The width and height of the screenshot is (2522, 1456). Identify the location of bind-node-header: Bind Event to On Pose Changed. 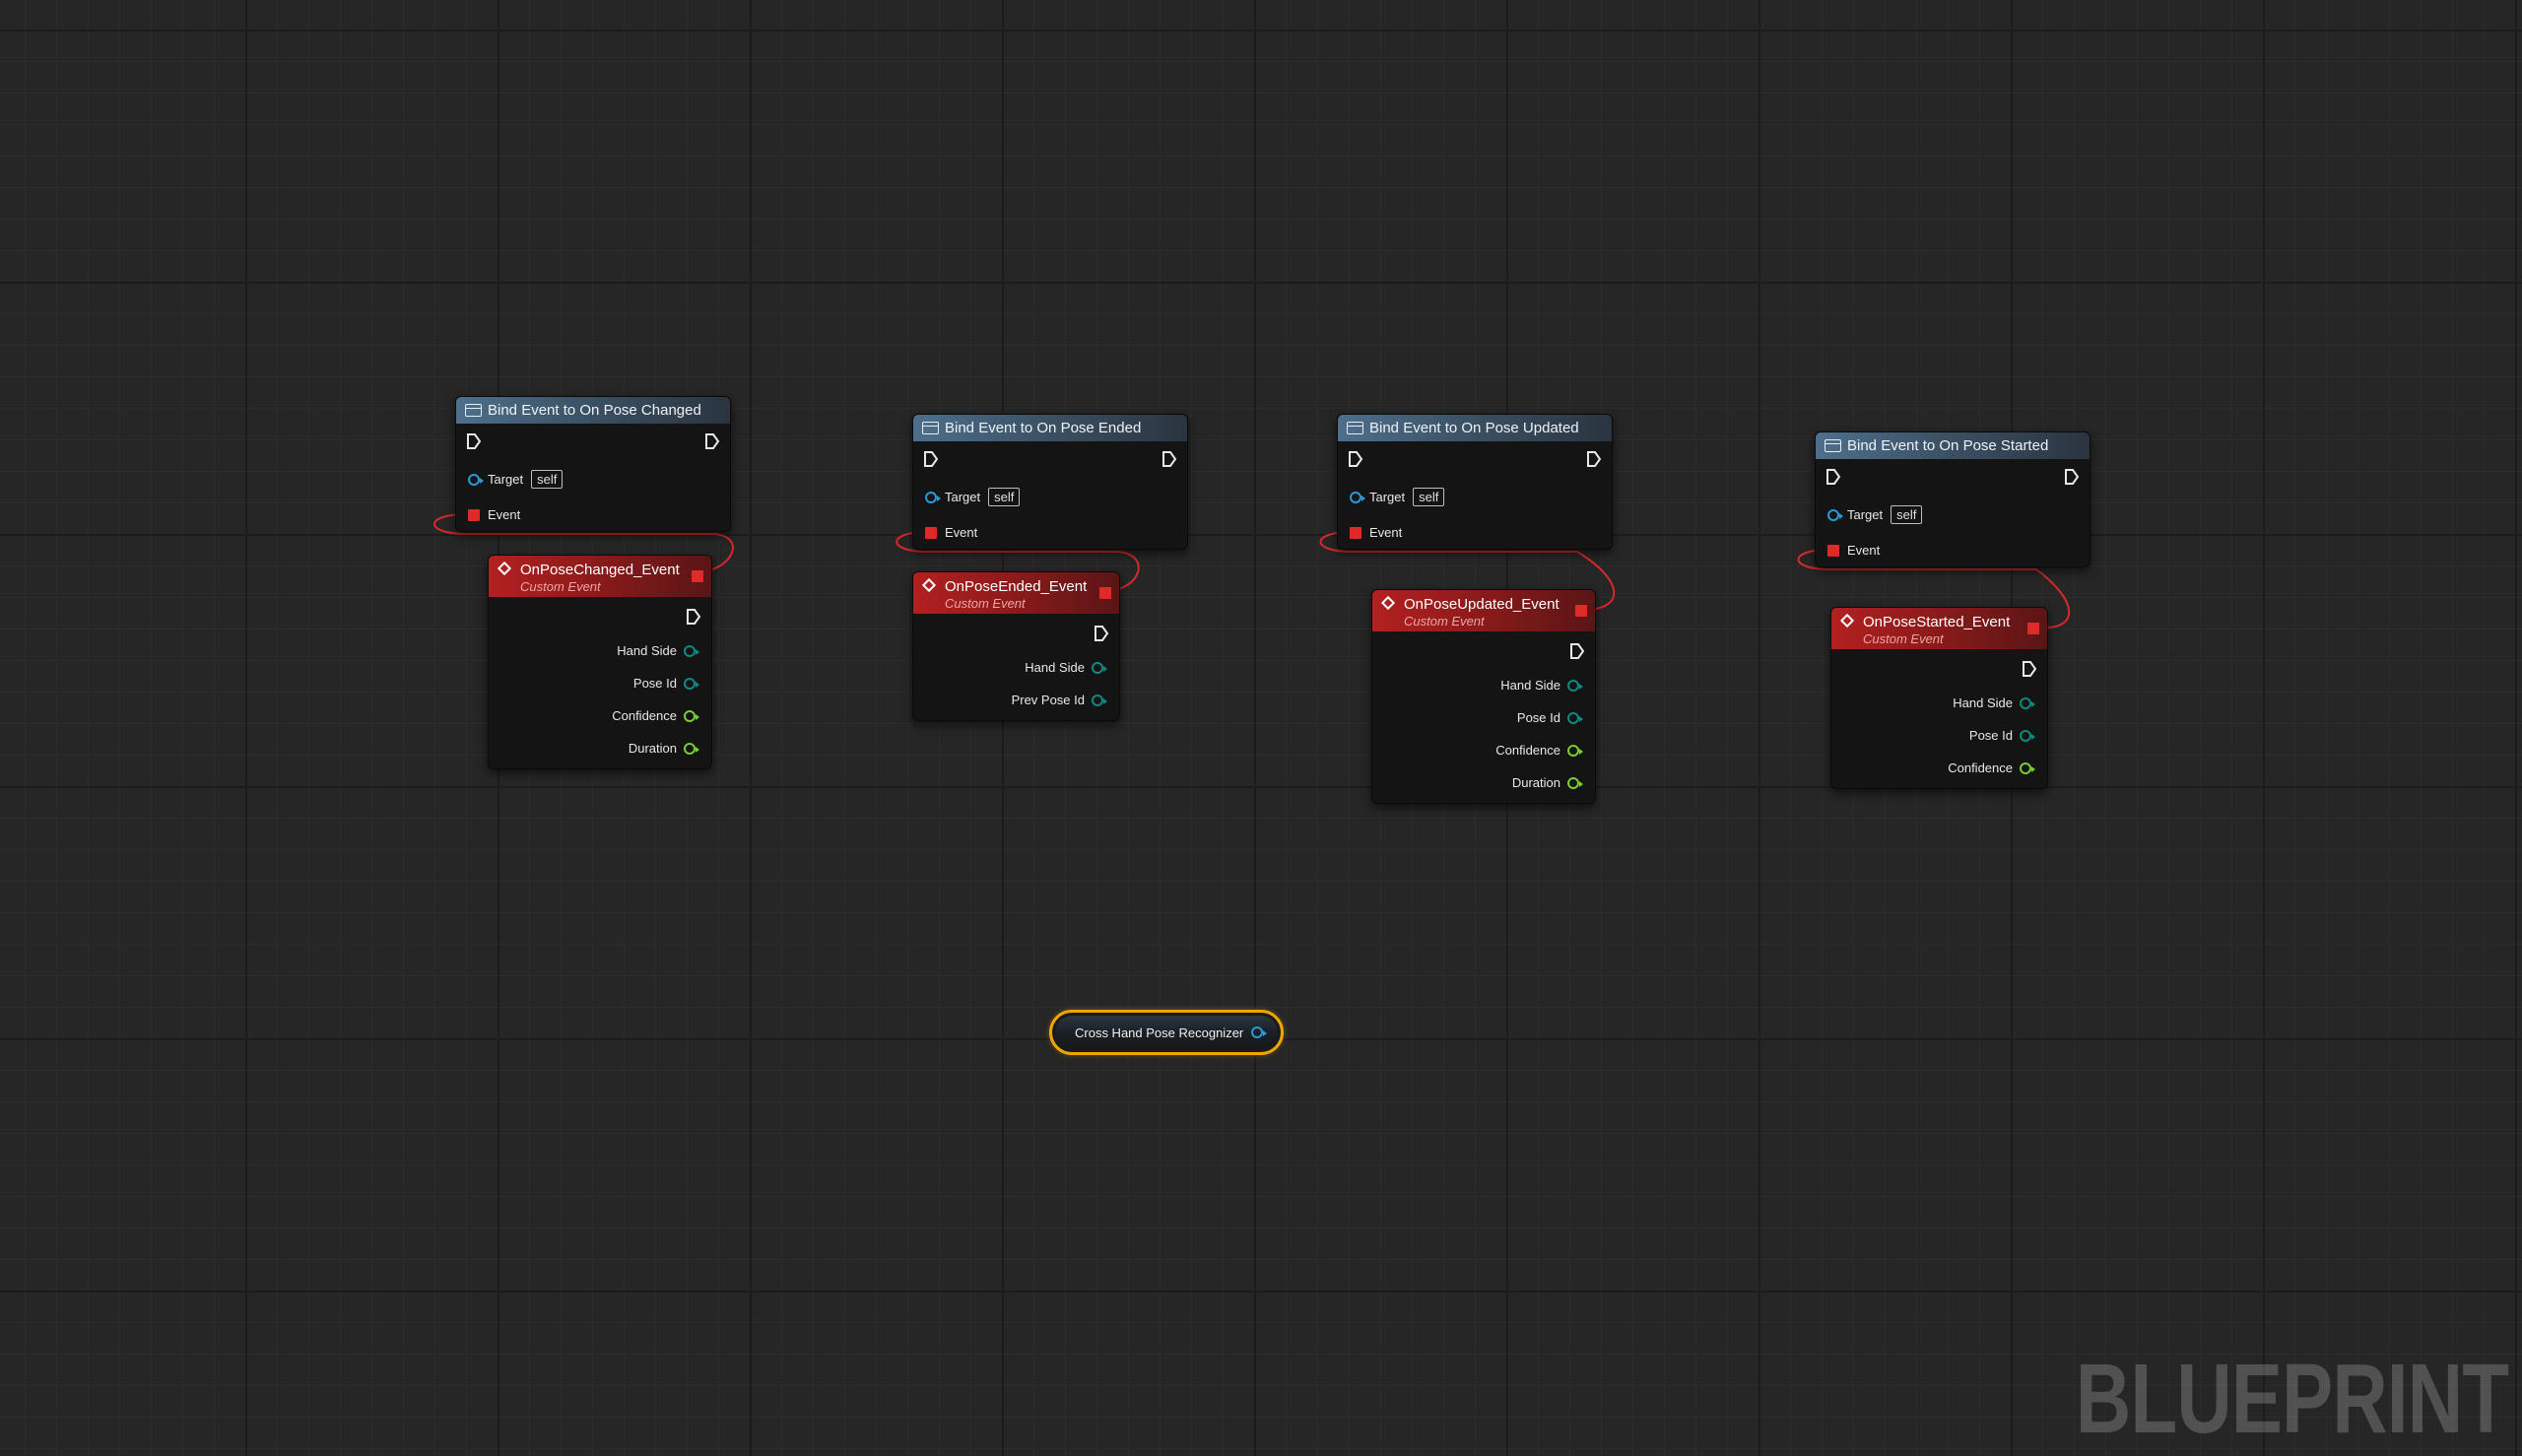
(593, 410).